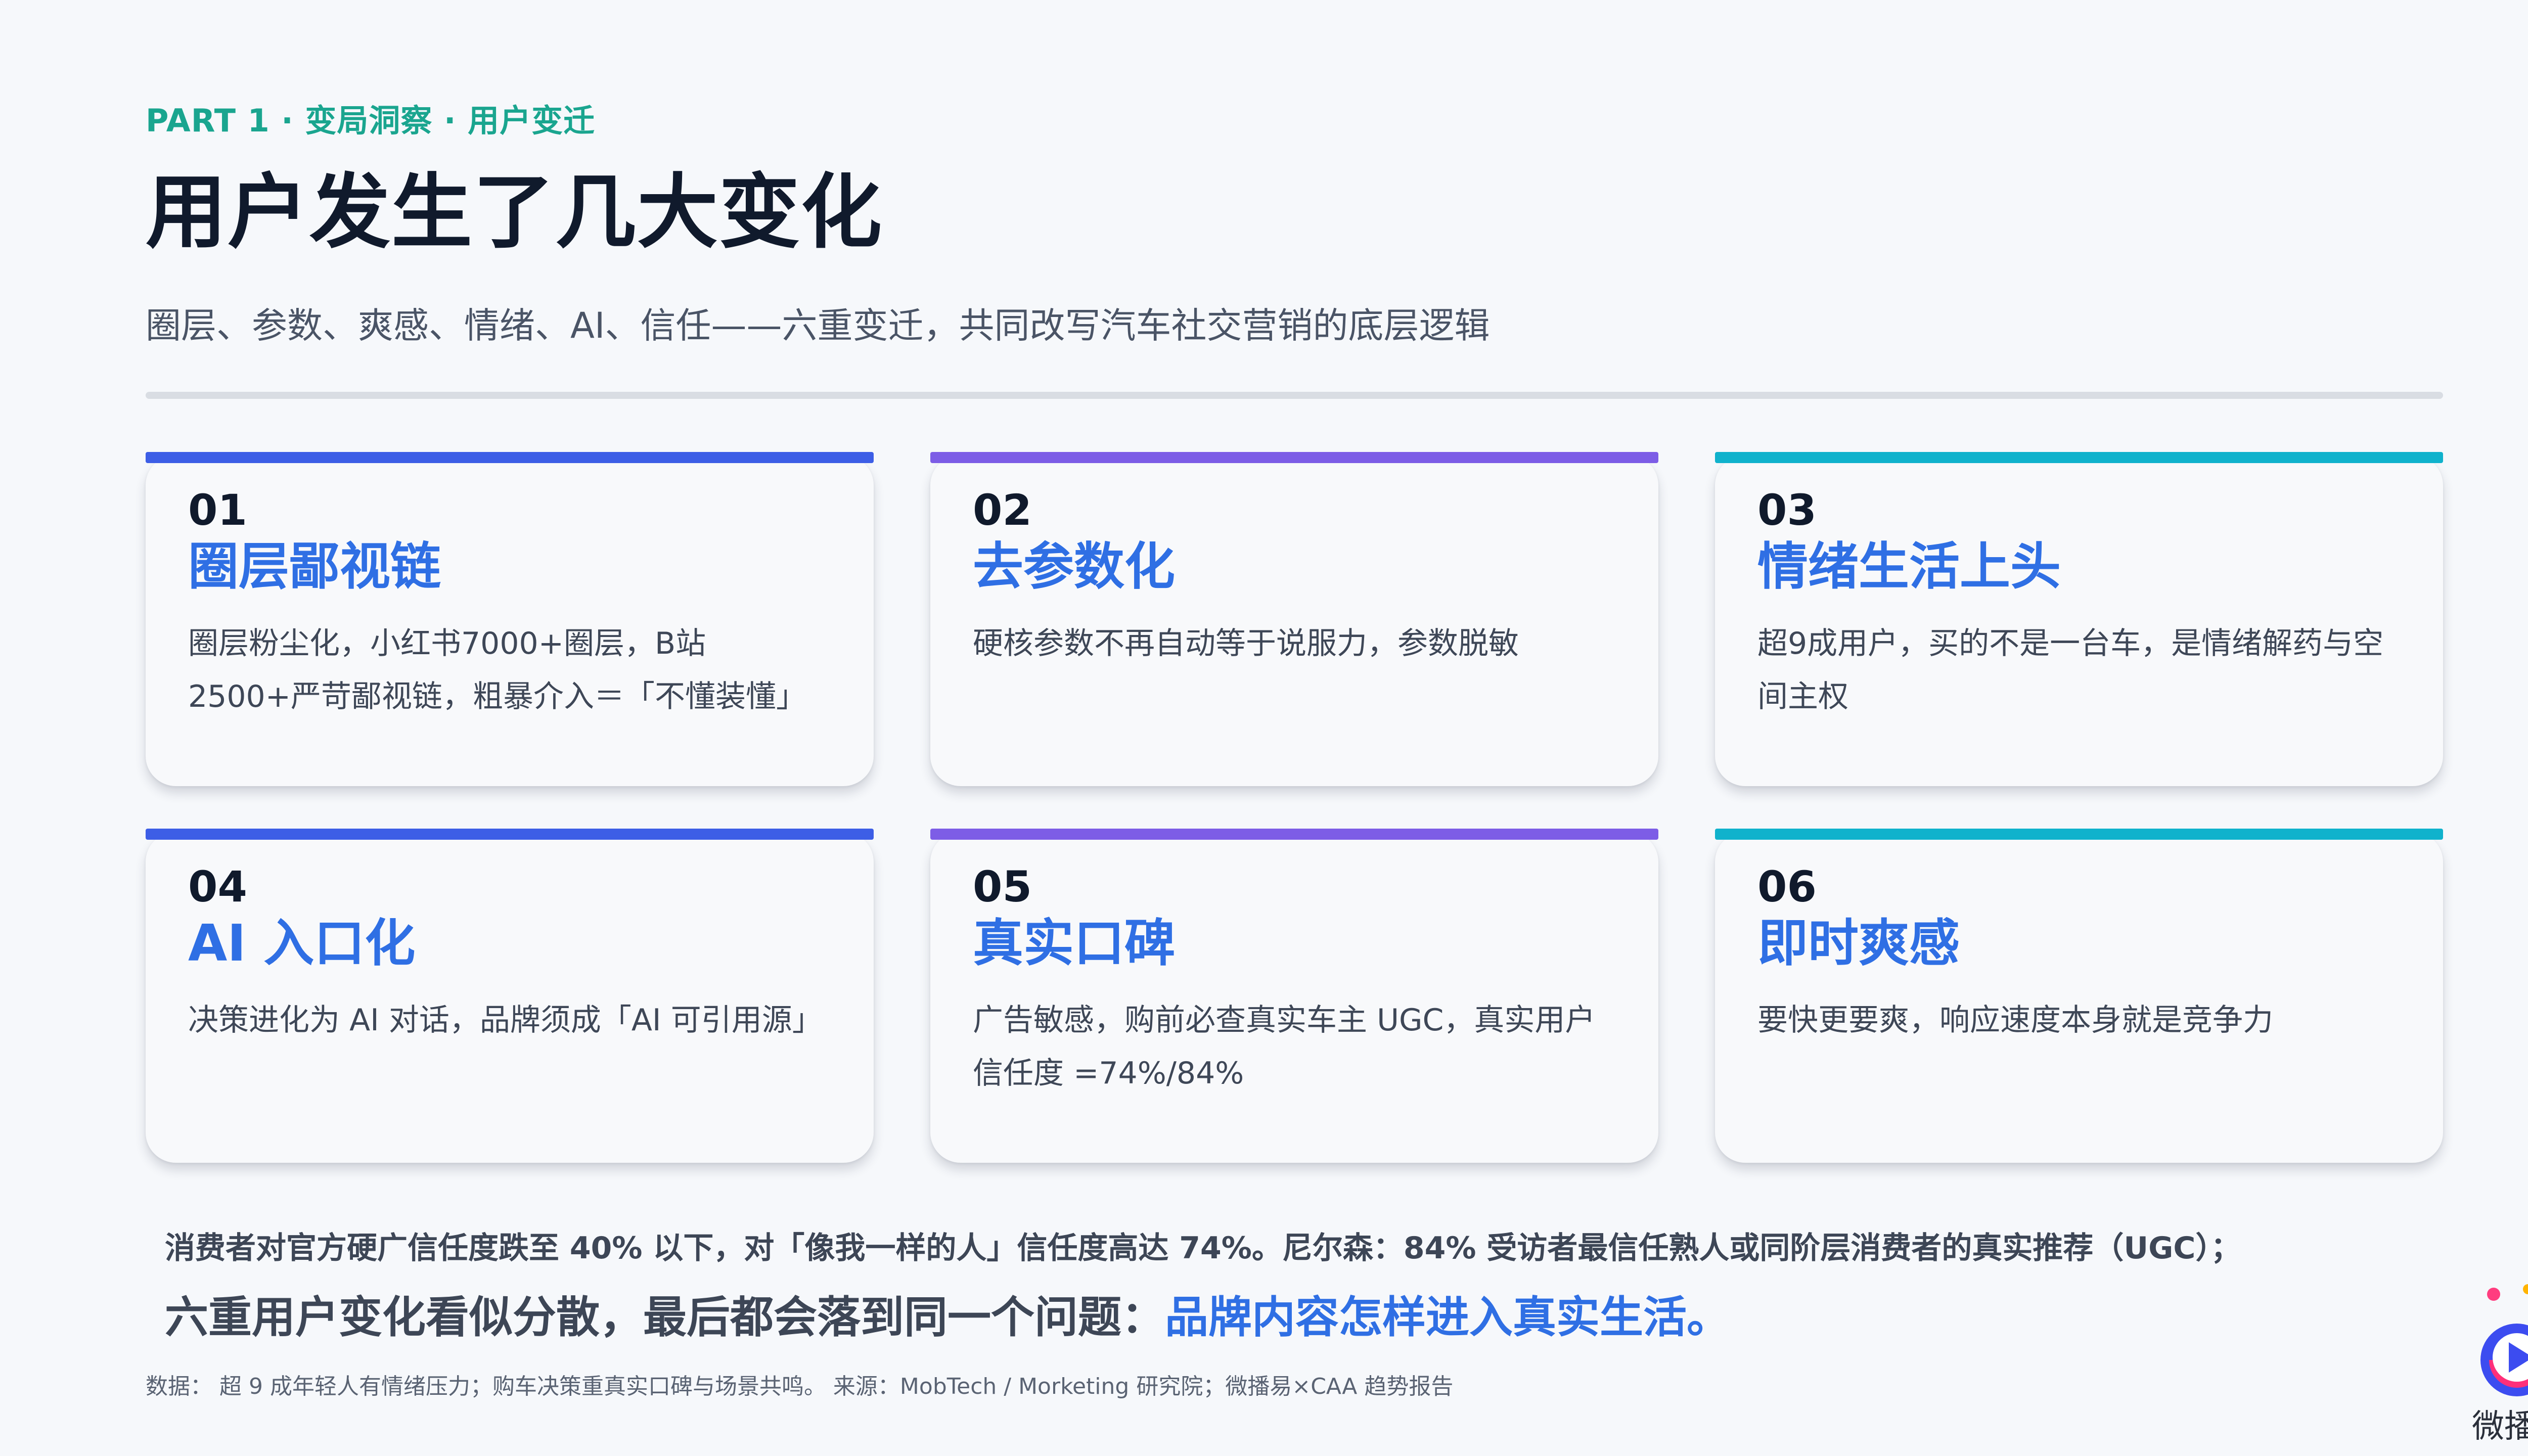 This screenshot has width=2528, height=1456. Describe the element at coordinates (371, 120) in the screenshot. I see `section-kicker: PART 1 · 变局洞察 · 用户变迁` at that location.